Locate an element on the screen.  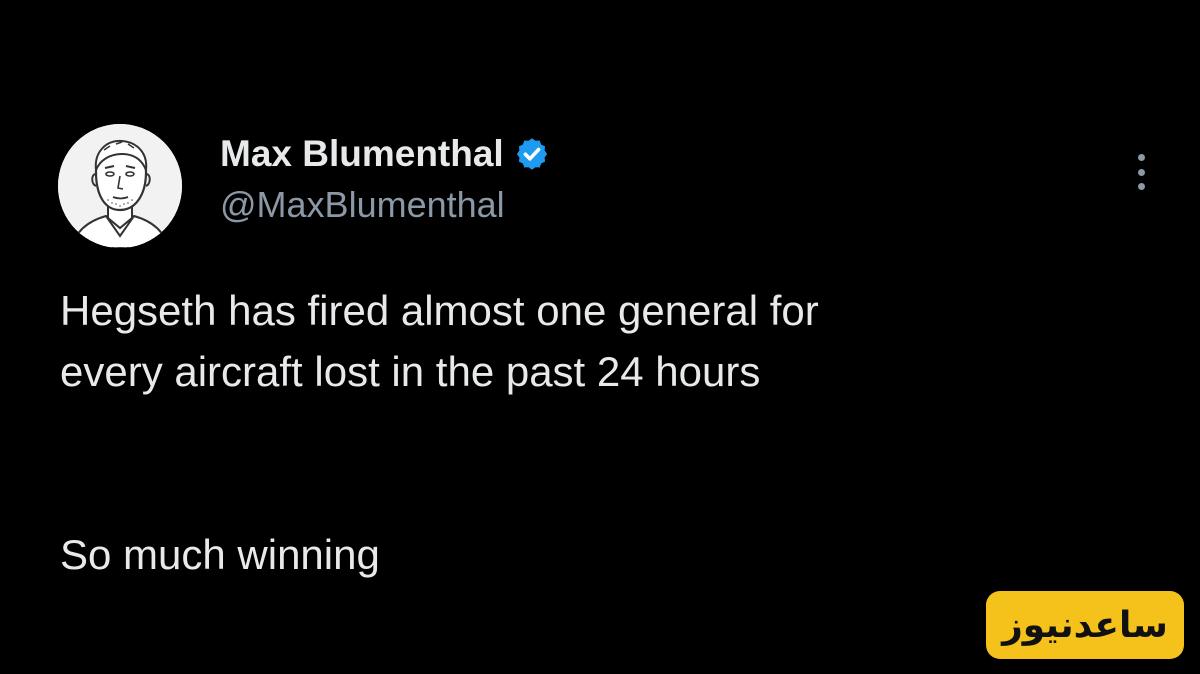
user-handle: @MaxBlumenthal is located at coordinates (385, 205).